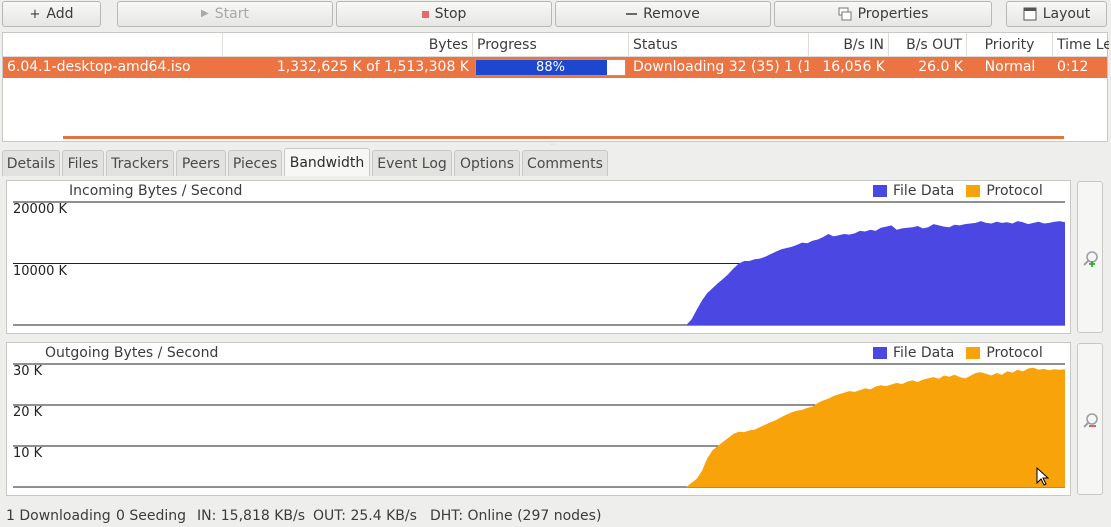 This screenshot has height=527, width=1111. Describe the element at coordinates (151, 516) in the screenshot. I see `status-seeding: 0 Seeding` at that location.